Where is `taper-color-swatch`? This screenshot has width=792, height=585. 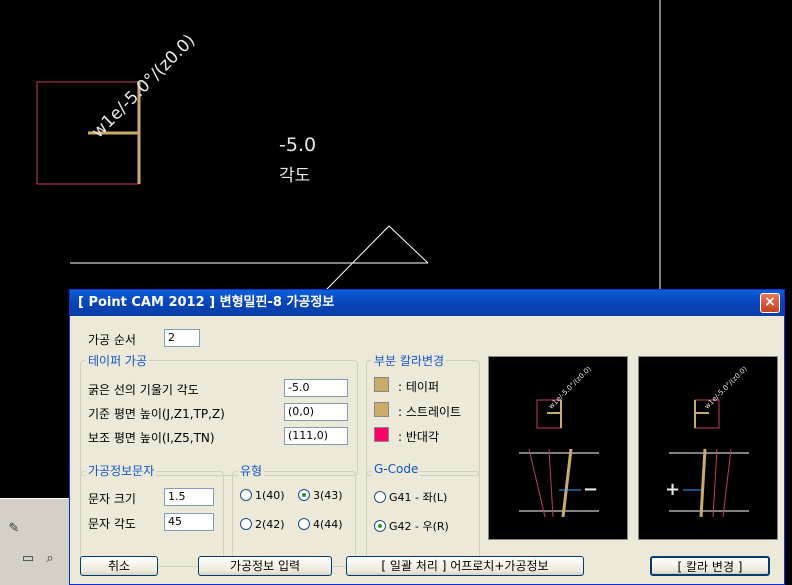 taper-color-swatch is located at coordinates (381, 384).